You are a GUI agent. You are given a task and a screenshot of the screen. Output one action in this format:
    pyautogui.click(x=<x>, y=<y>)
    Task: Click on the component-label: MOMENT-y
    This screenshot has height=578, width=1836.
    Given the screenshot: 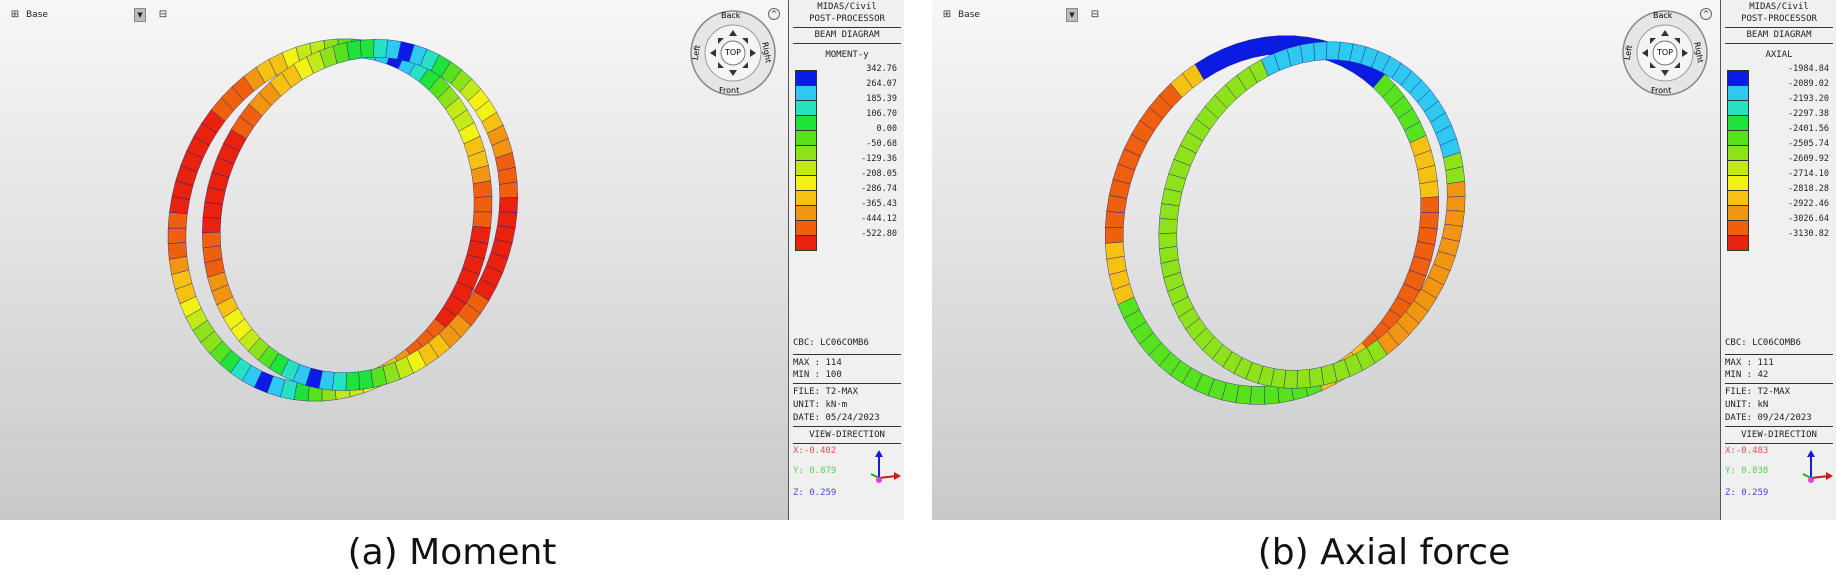 What is the action you would take?
    pyautogui.click(x=847, y=55)
    